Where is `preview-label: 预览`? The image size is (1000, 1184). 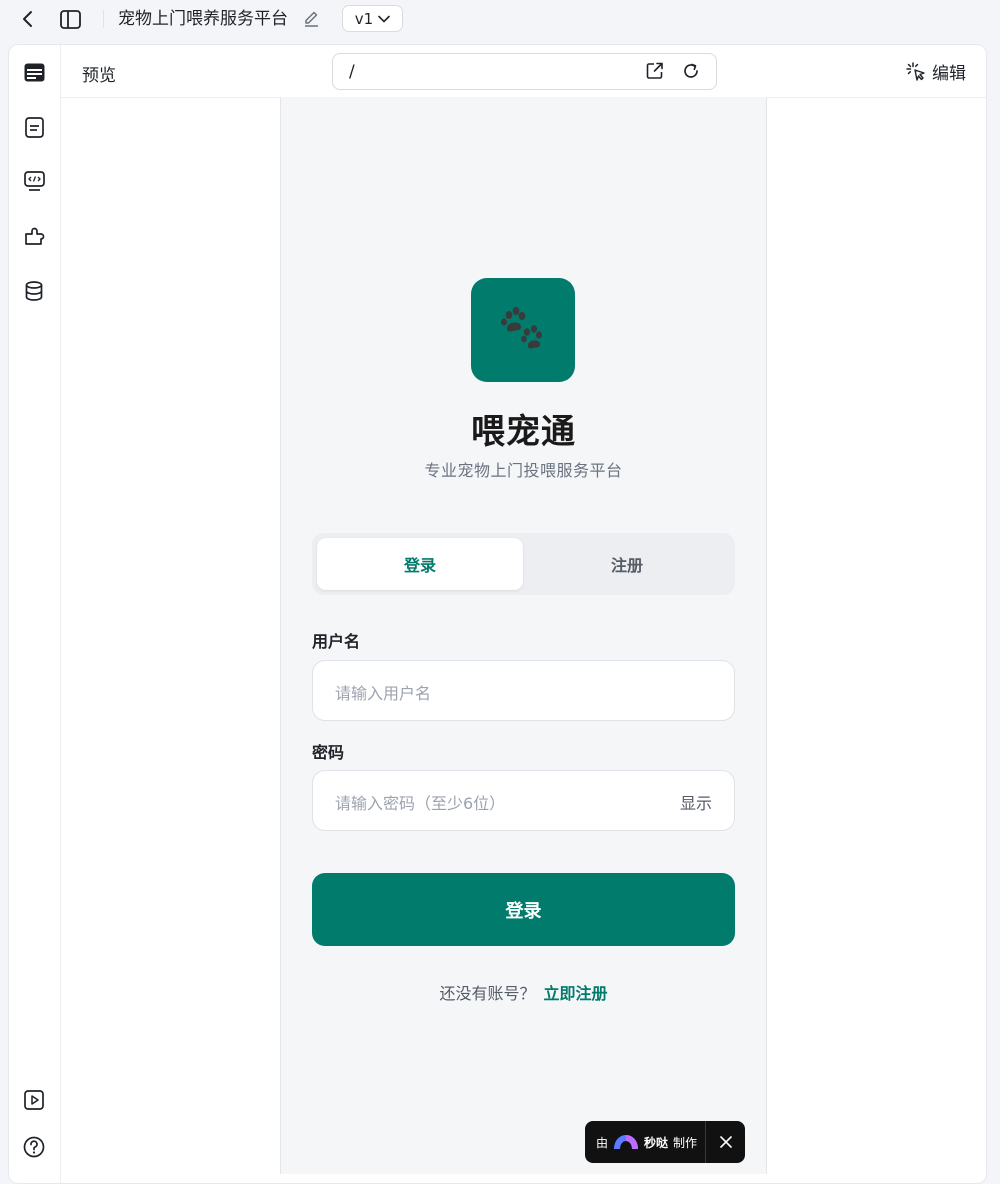
preview-label: 预览 is located at coordinates (99, 76).